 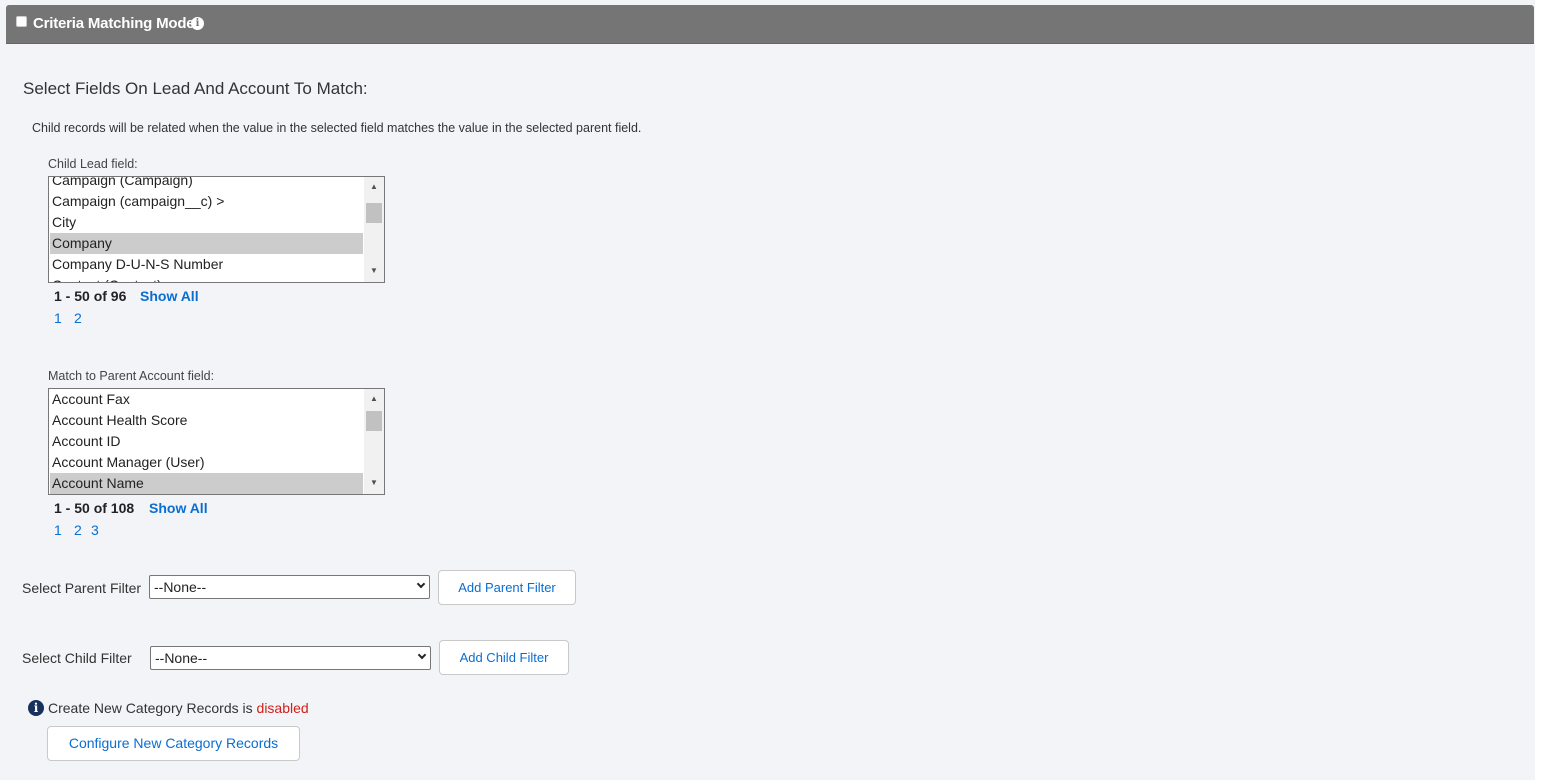 What do you see at coordinates (206, 483) in the screenshot?
I see `listbox-option-selected: Account Name` at bounding box center [206, 483].